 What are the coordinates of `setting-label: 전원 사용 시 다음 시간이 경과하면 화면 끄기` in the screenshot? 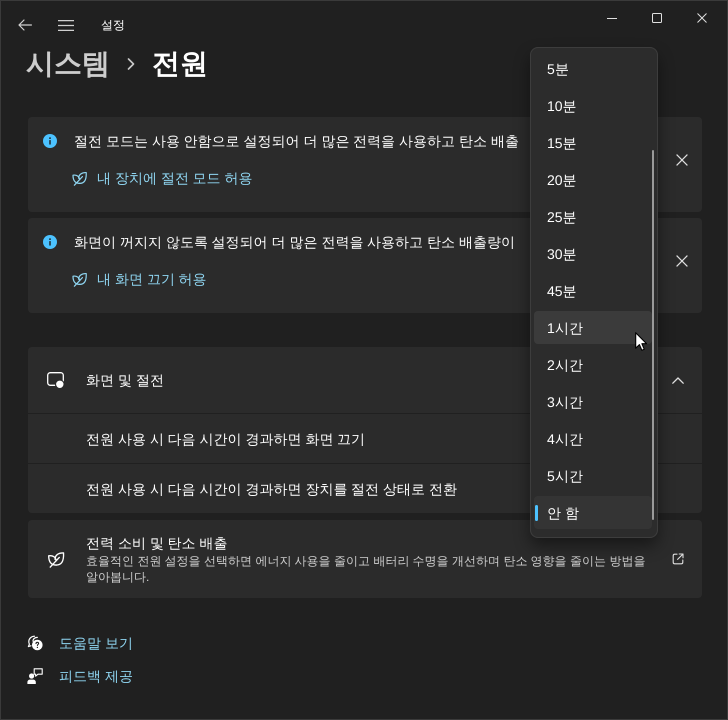 It's located at (226, 439).